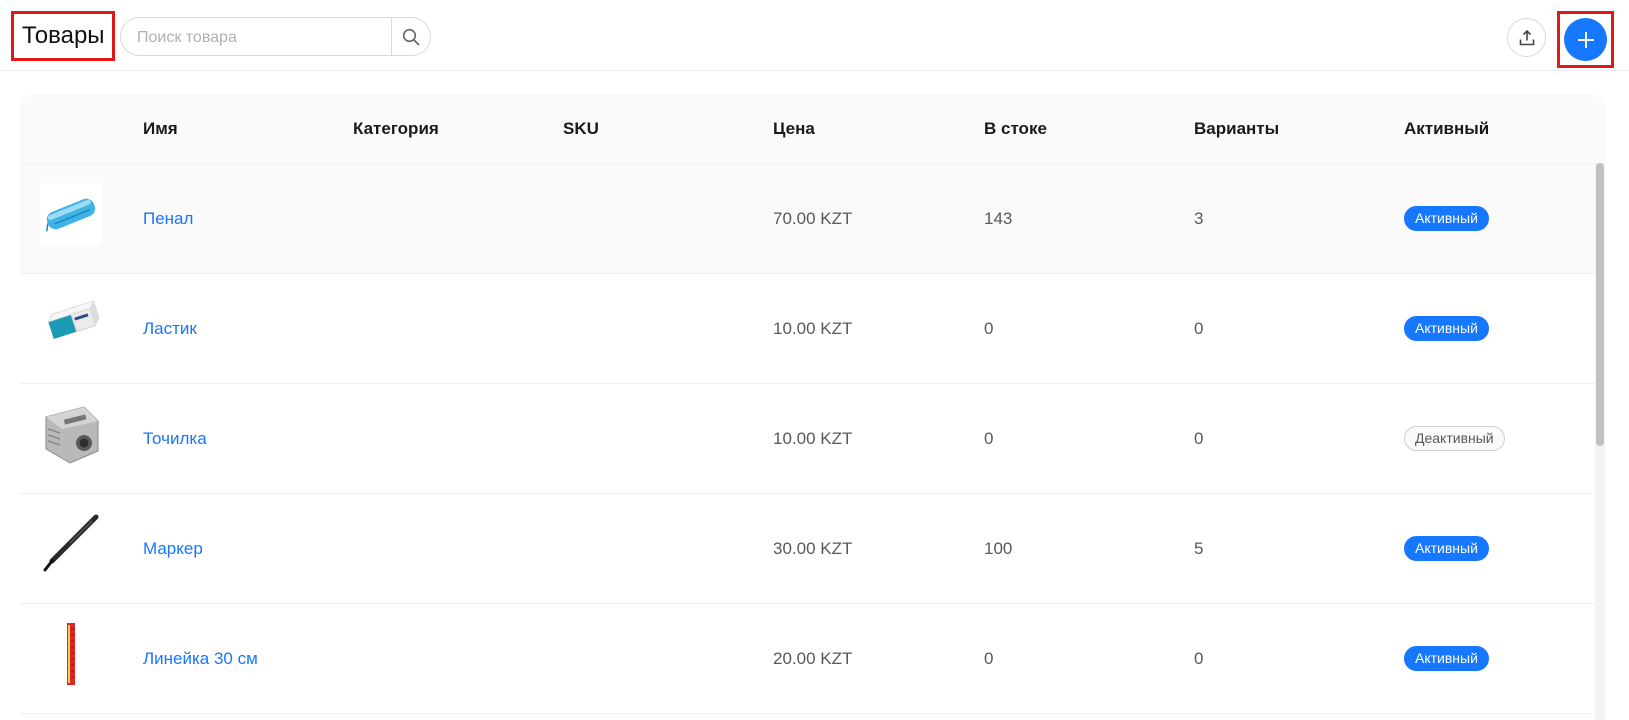  What do you see at coordinates (813, 658) in the screenshot?
I see `product-price: 20.00 KZT` at bounding box center [813, 658].